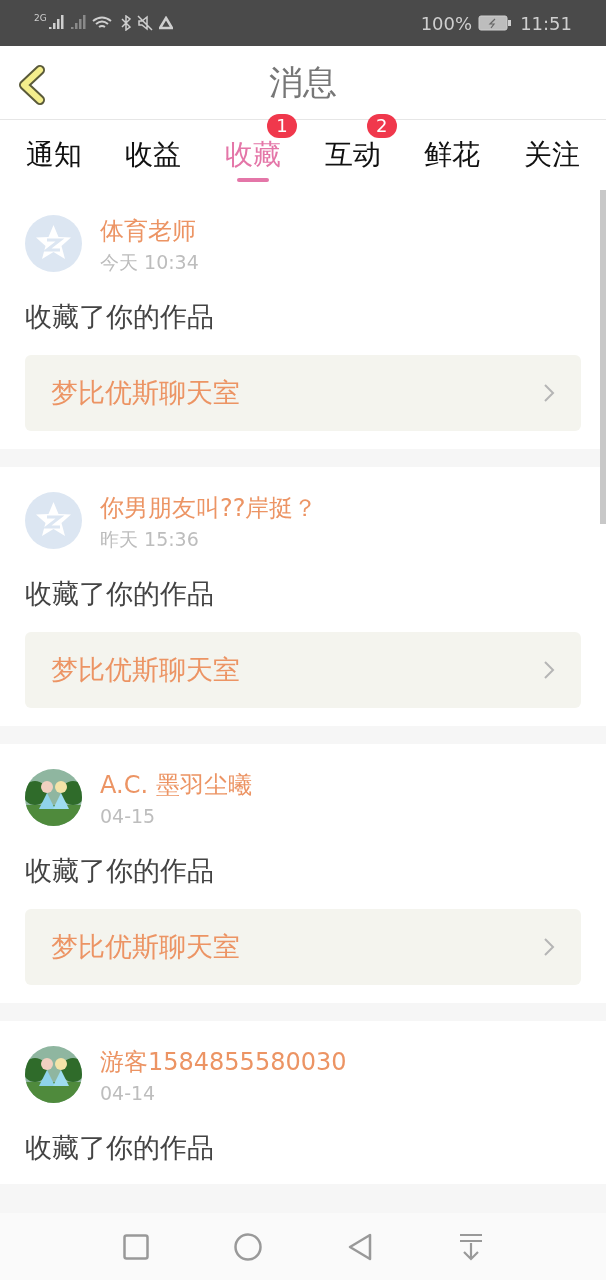 The height and width of the screenshot is (1280, 606). What do you see at coordinates (125, 23) in the screenshot?
I see `bluetooth-icon` at bounding box center [125, 23].